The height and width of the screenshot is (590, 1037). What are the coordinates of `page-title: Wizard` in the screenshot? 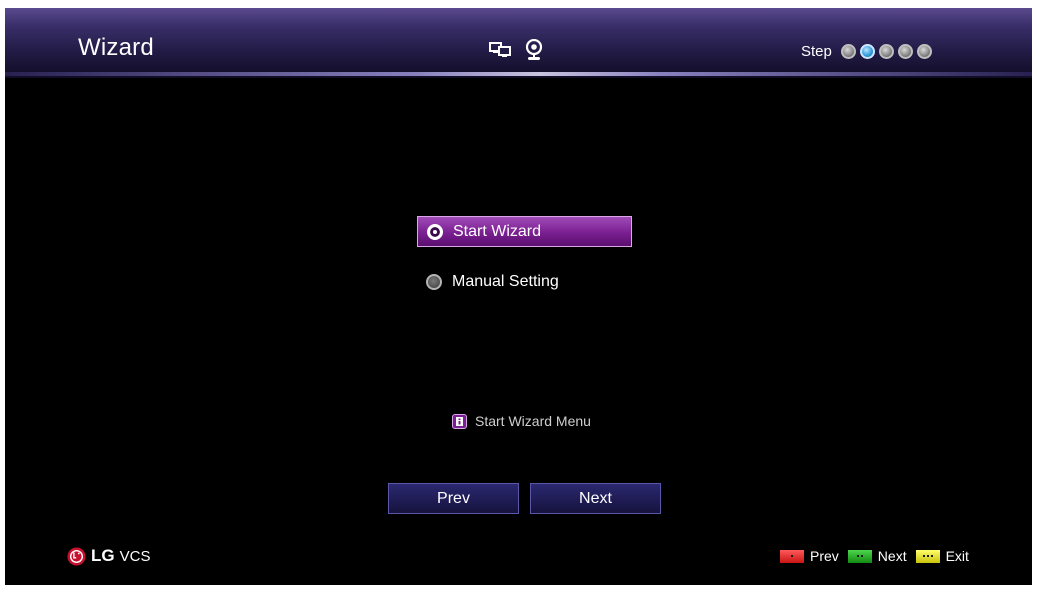 It's located at (116, 47).